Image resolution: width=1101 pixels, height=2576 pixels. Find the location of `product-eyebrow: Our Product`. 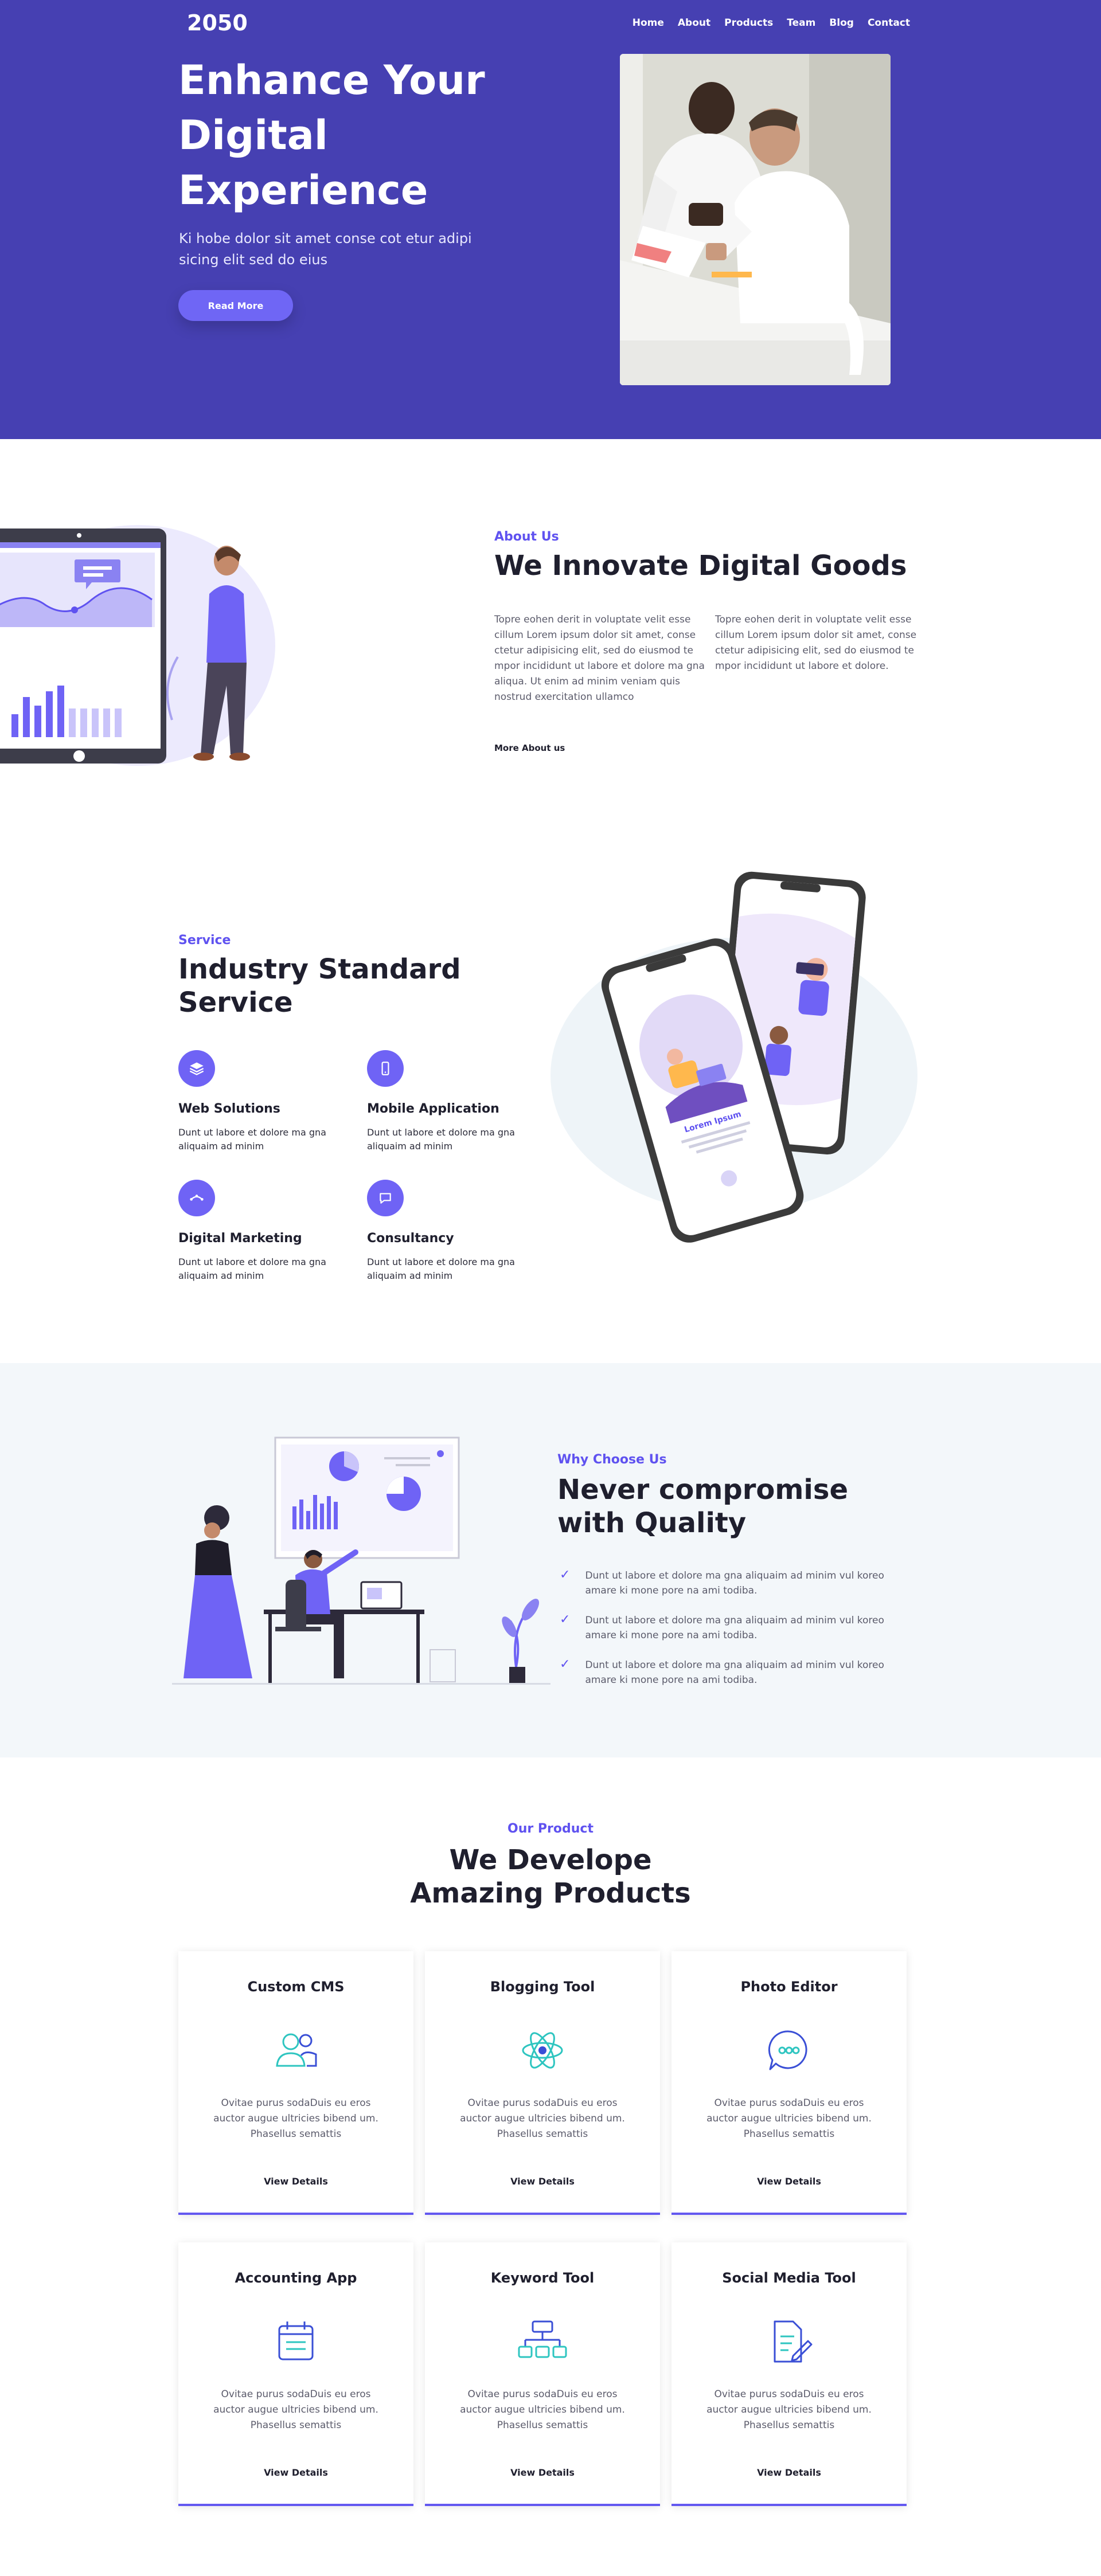

product-eyebrow: Our Product is located at coordinates (550, 1829).